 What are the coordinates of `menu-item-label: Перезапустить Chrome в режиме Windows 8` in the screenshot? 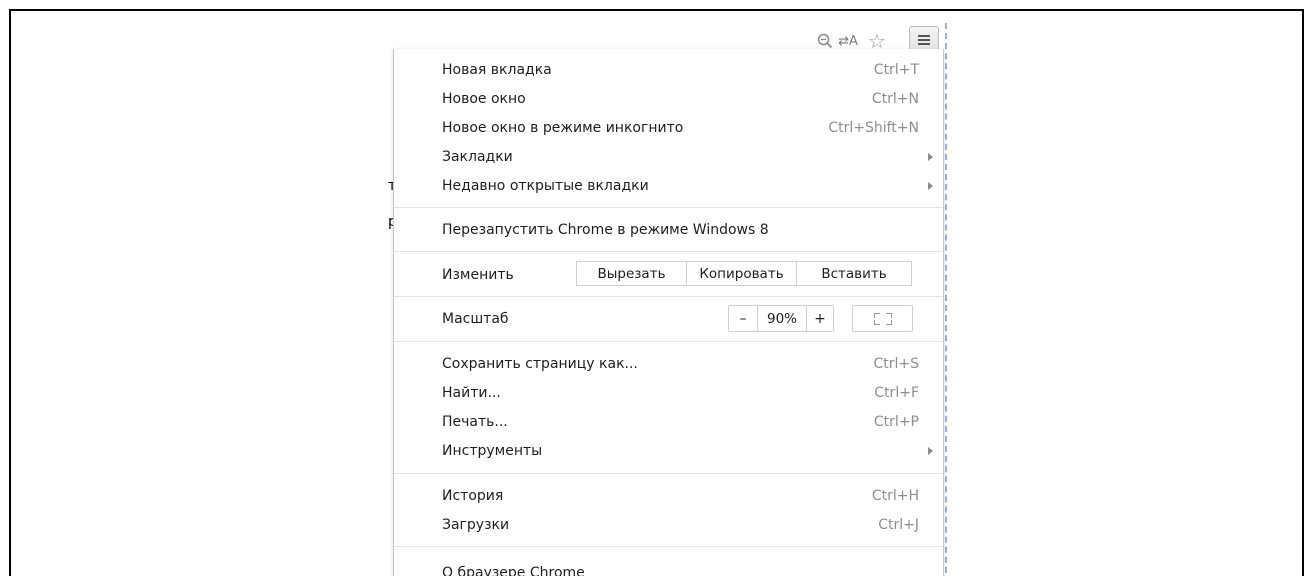 It's located at (605, 229).